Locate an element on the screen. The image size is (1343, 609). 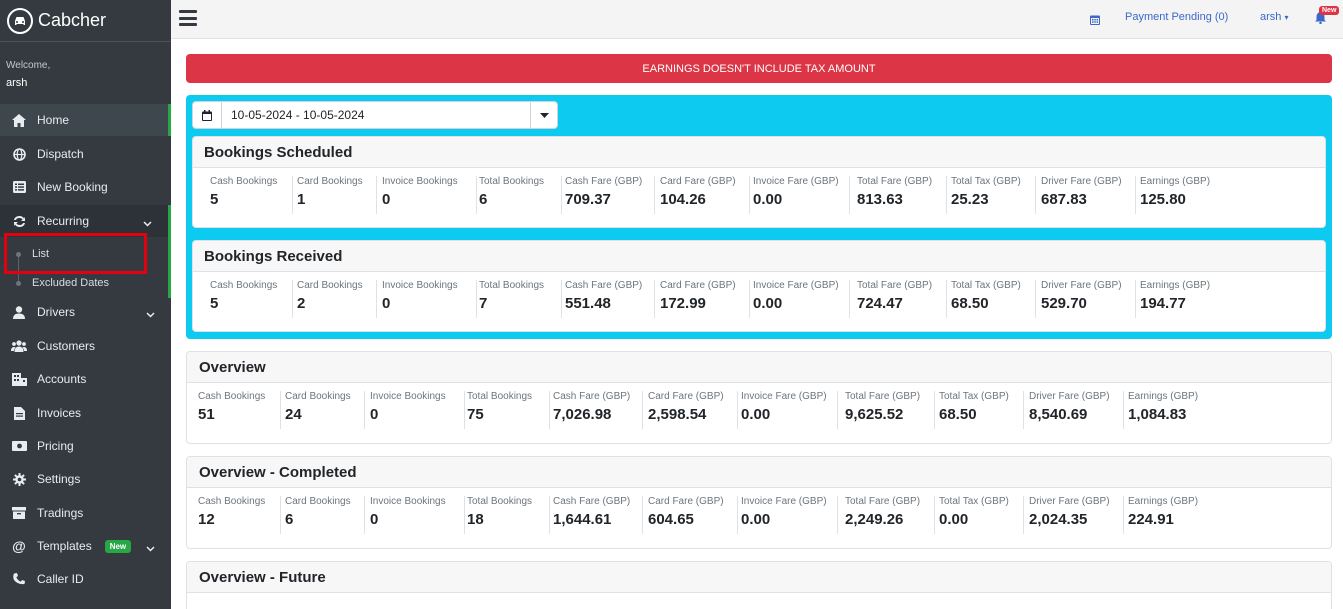
sidebar-item-label: Caller ID is located at coordinates (60, 579).